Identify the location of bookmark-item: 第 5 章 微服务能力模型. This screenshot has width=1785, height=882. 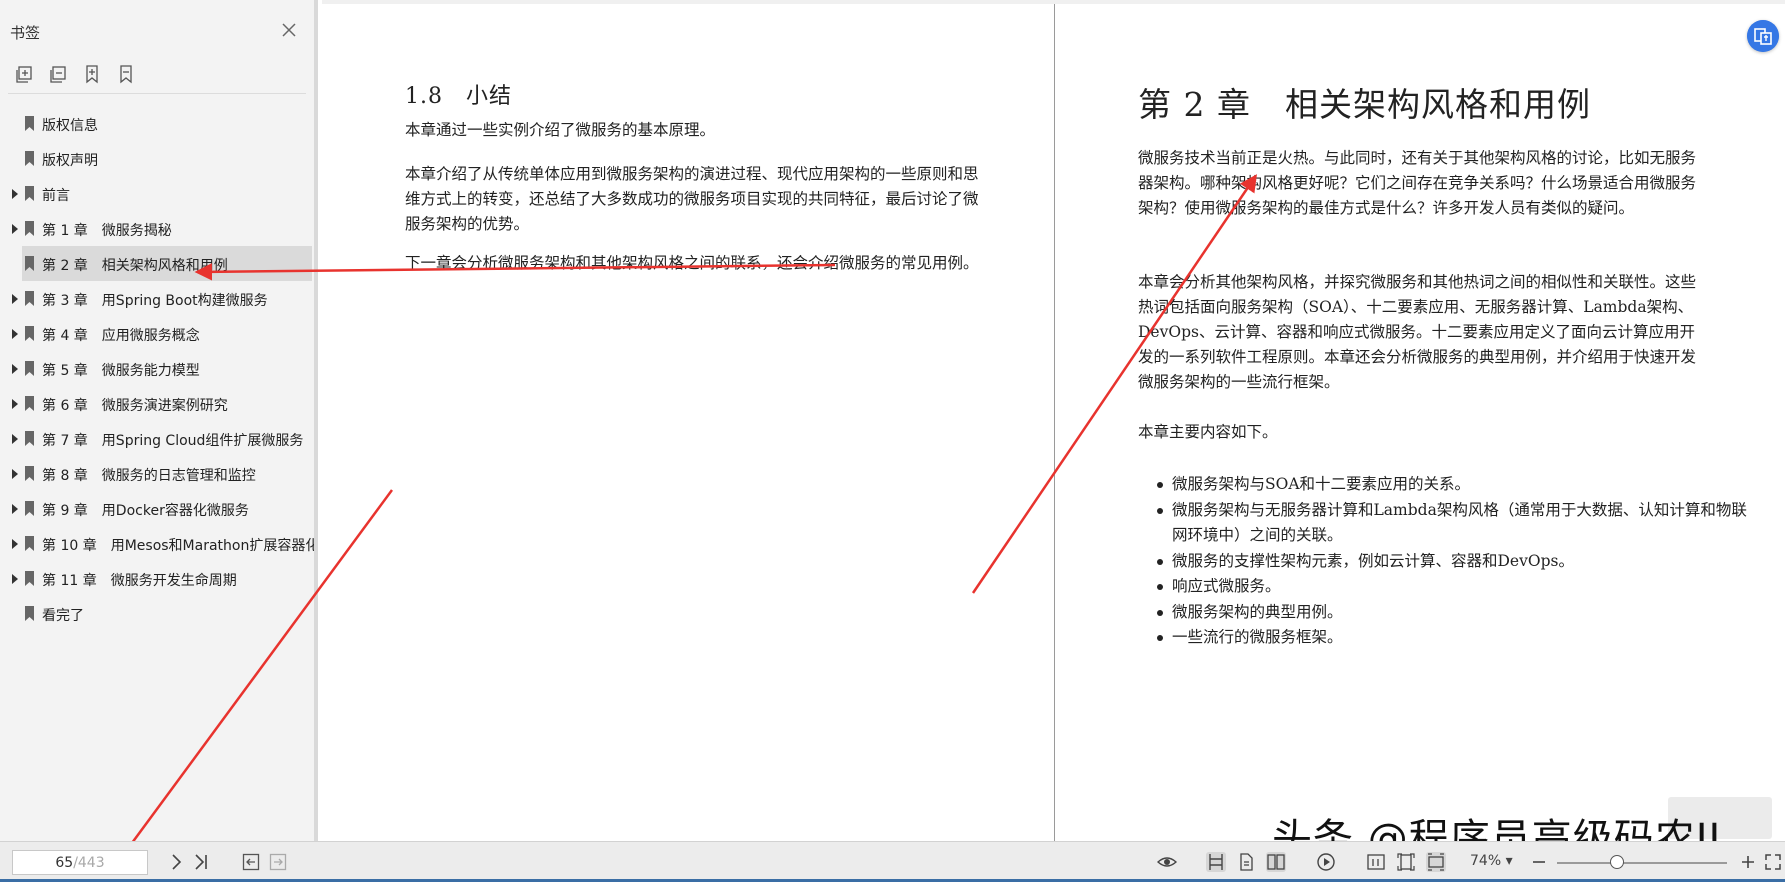
(157, 368).